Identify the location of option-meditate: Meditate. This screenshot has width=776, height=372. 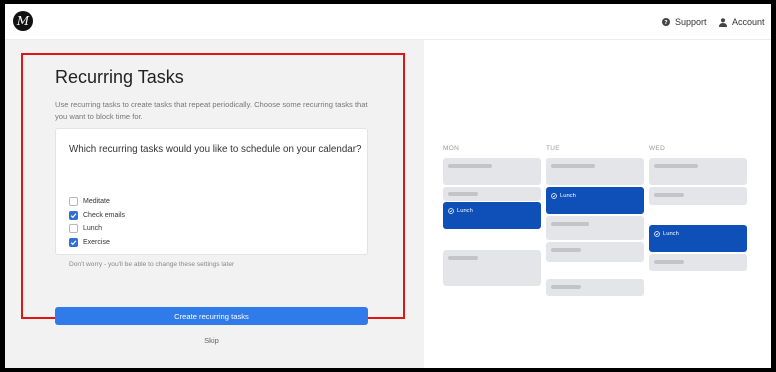
(89, 201).